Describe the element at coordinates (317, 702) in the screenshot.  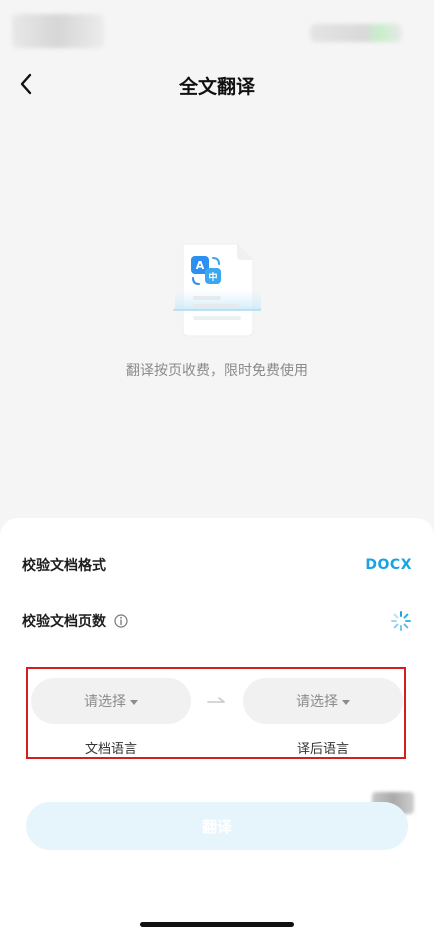
I see `target-language-placeholder: 请选择` at that location.